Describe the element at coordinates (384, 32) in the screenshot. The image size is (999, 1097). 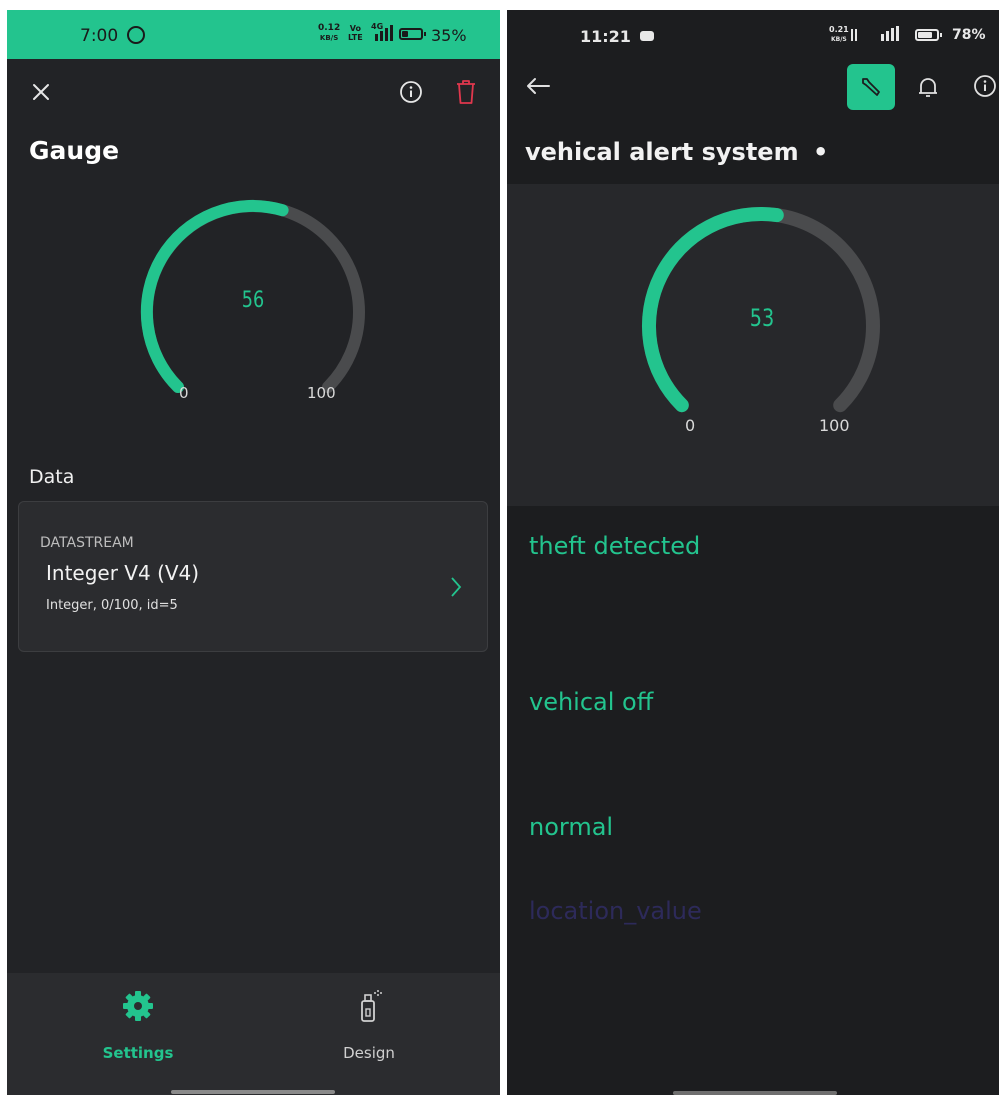
I see `signal-icon: 4G` at that location.